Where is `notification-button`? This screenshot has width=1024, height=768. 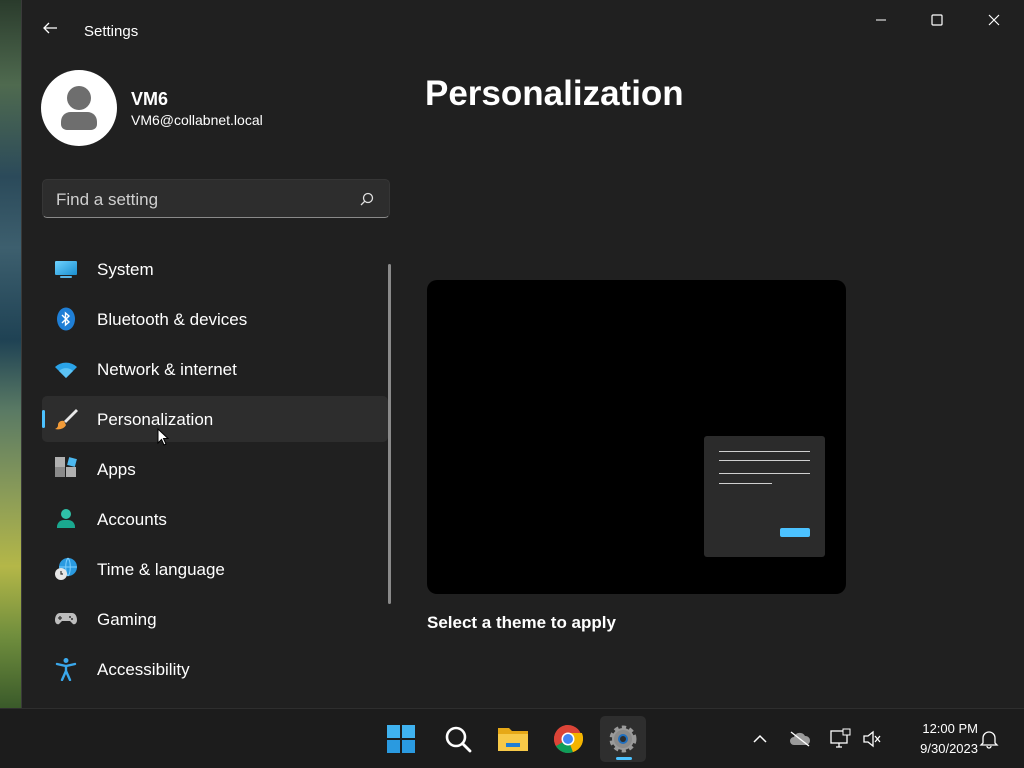 notification-button is located at coordinates (989, 739).